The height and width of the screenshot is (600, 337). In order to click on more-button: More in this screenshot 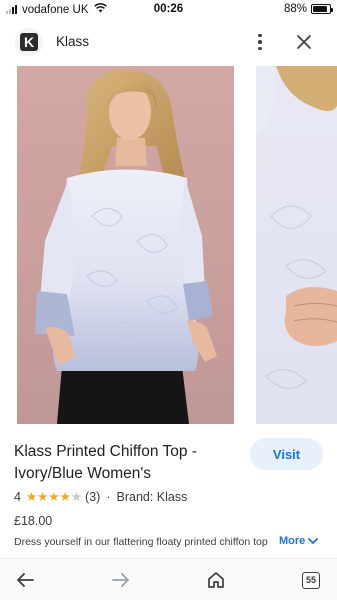, I will do `click(299, 541)`.